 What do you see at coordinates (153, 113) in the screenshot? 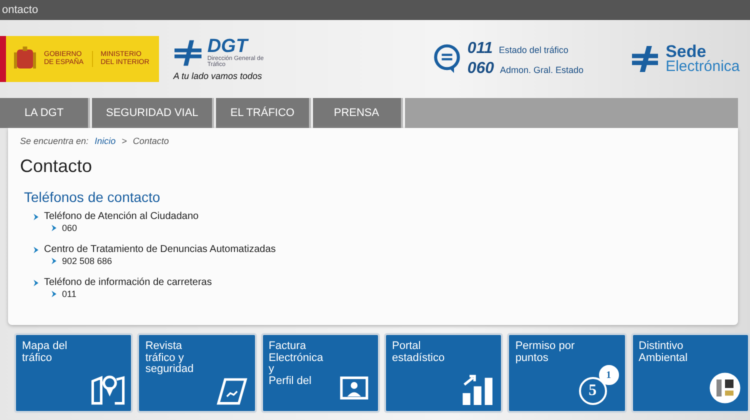
I see `nav-tab: SEGURIDAD VIAL` at bounding box center [153, 113].